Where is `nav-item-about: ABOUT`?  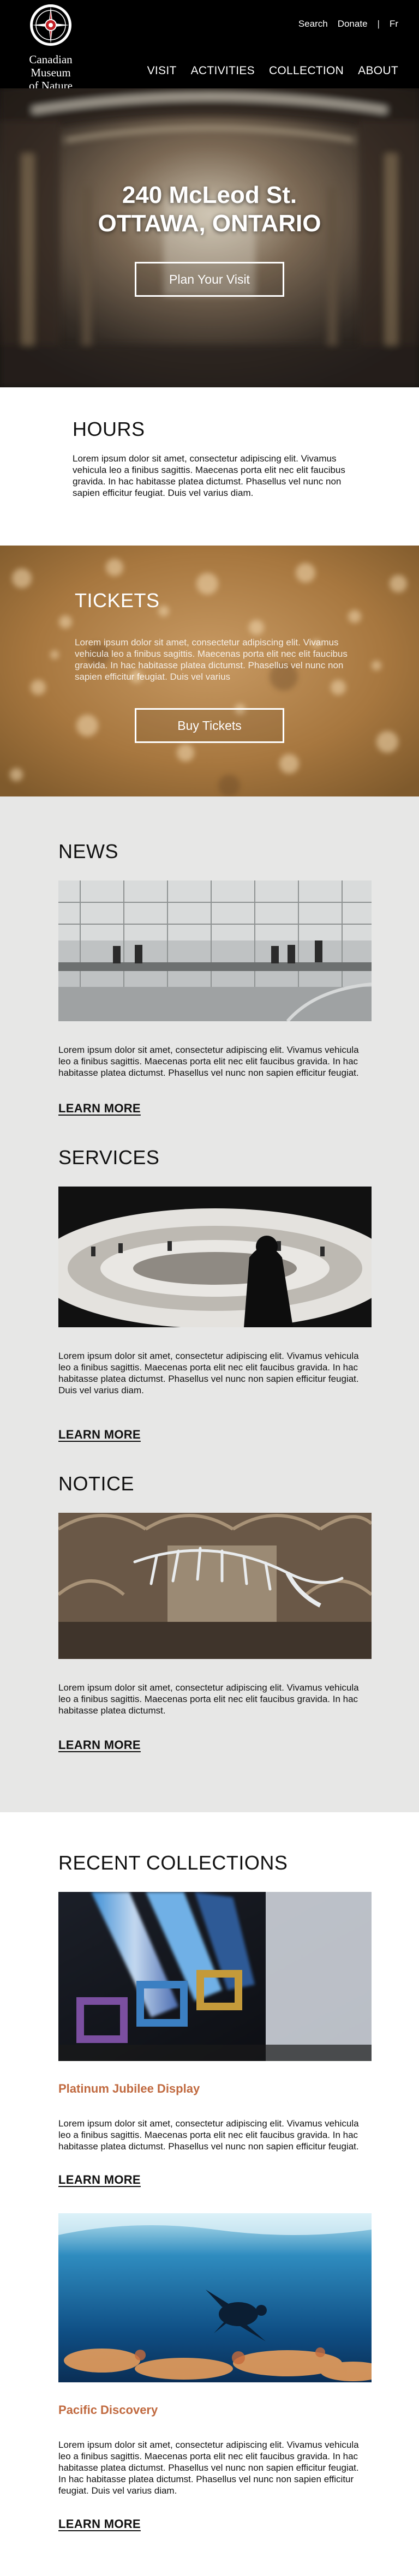 nav-item-about: ABOUT is located at coordinates (378, 70).